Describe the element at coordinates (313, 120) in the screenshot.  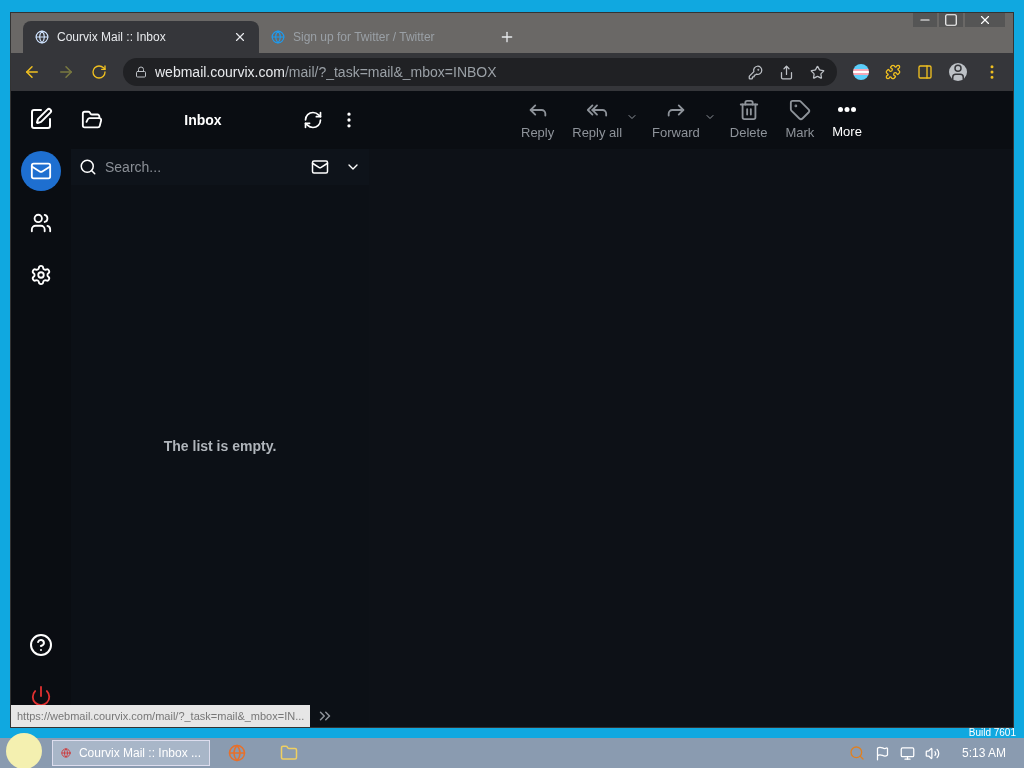
I see `refresh-icon` at that location.